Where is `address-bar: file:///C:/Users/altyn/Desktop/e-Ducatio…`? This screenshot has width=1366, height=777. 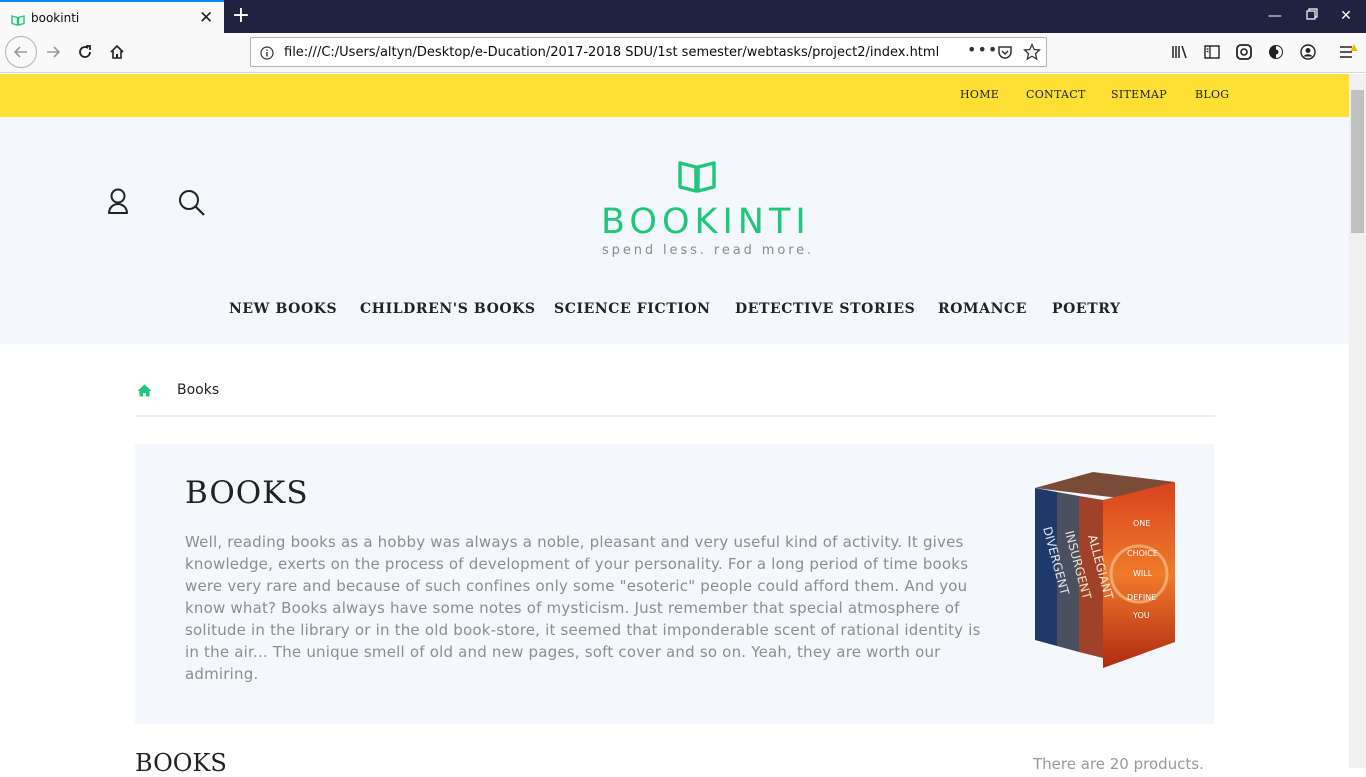
address-bar: file:///C:/Users/altyn/Desktop/e-Ducatio… is located at coordinates (648, 52).